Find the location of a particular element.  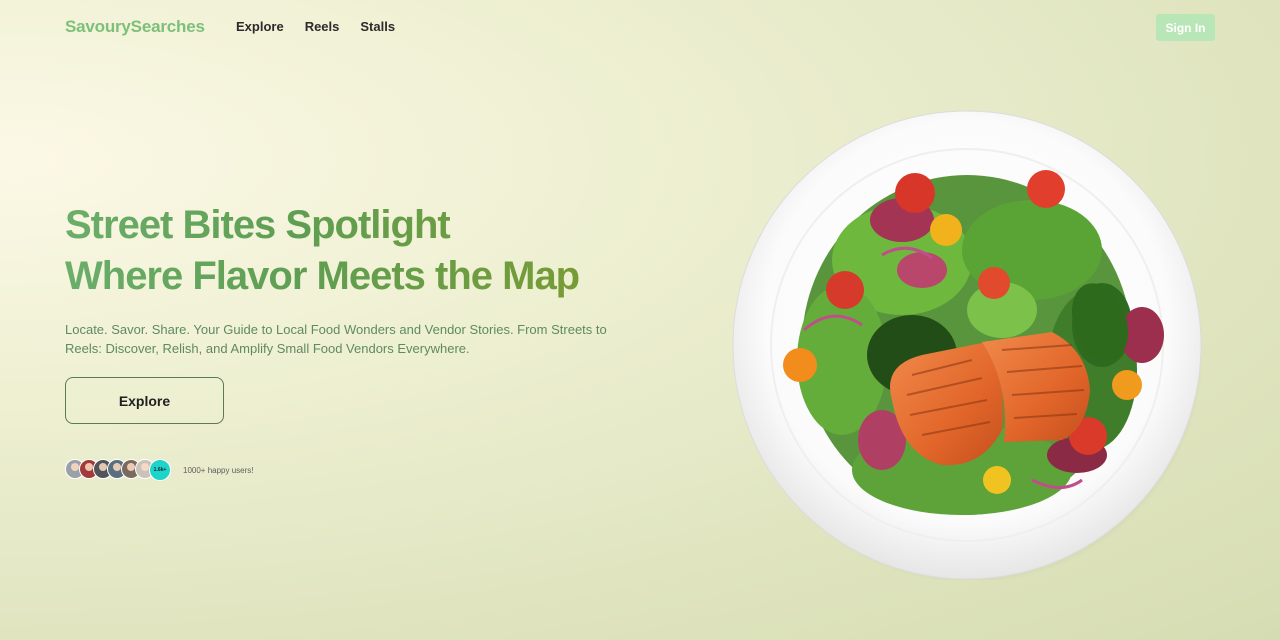

user-count-badge: 1.6k+ is located at coordinates (160, 470).